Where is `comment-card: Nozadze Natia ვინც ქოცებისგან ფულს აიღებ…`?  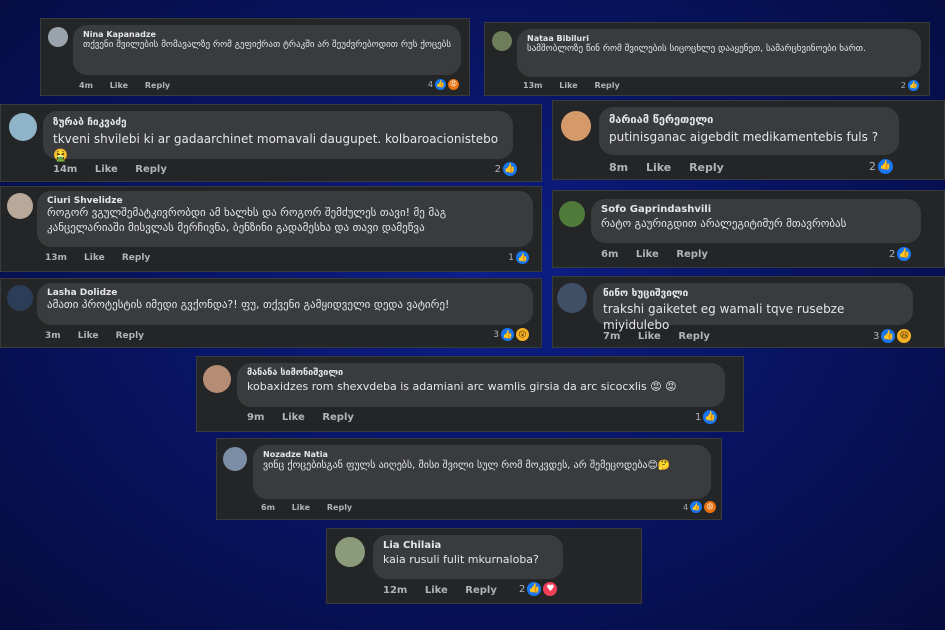 comment-card: Nozadze Natia ვინც ქოცებისგან ფულს აიღებ… is located at coordinates (469, 479).